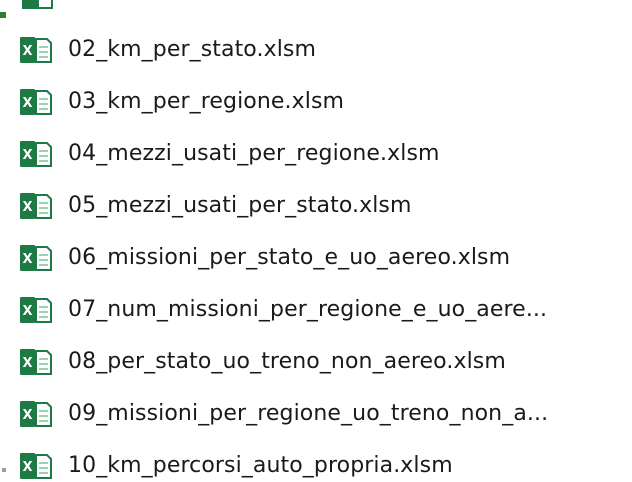 The width and height of the screenshot is (632, 482). I want to click on list-item: X 02_km_per_stato.xlsm, so click(166, 50).